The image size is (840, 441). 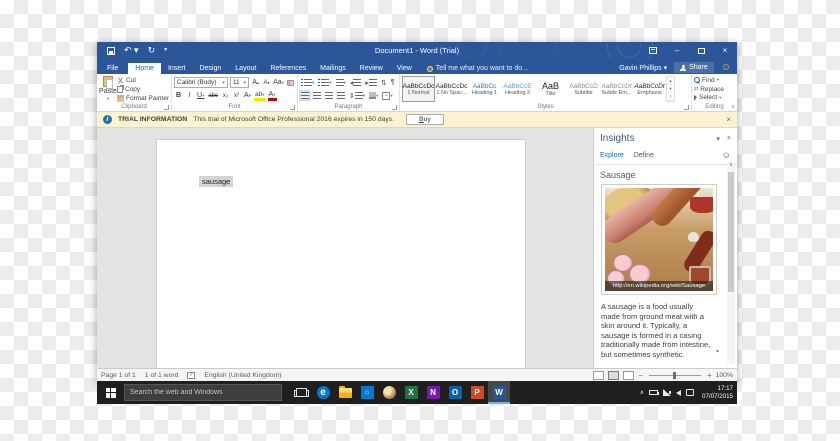 I want to click on tab-view: View, so click(x=404, y=68).